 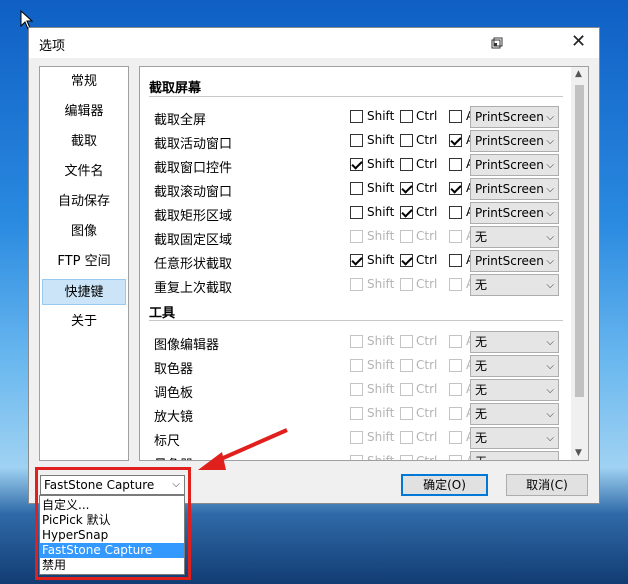 What do you see at coordinates (84, 202) in the screenshot?
I see `sidebar-item: 自动保存` at bounding box center [84, 202].